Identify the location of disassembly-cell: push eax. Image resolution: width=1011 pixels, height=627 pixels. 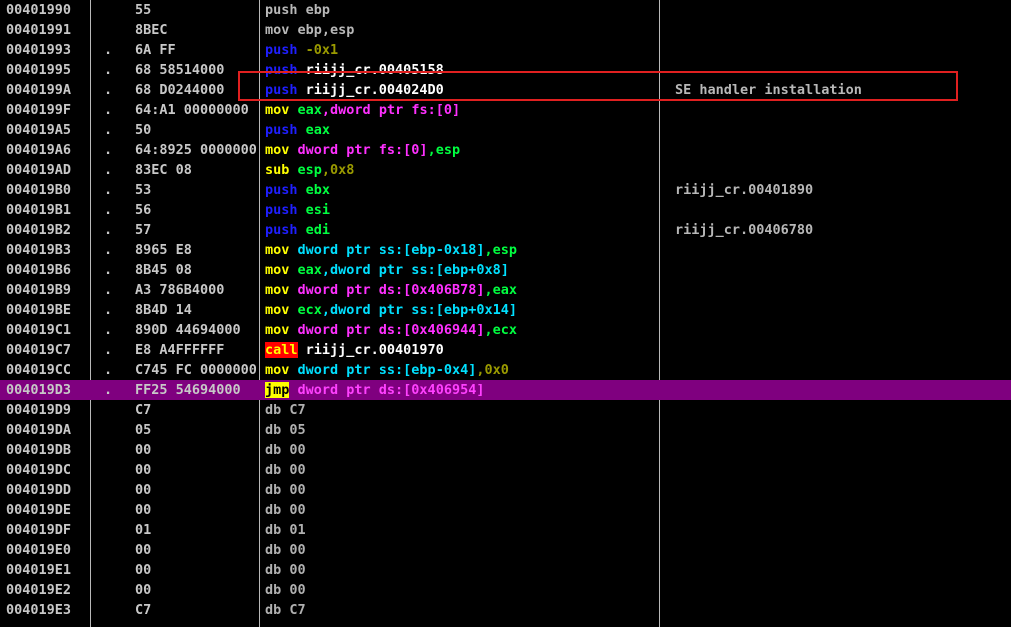
(461, 130).